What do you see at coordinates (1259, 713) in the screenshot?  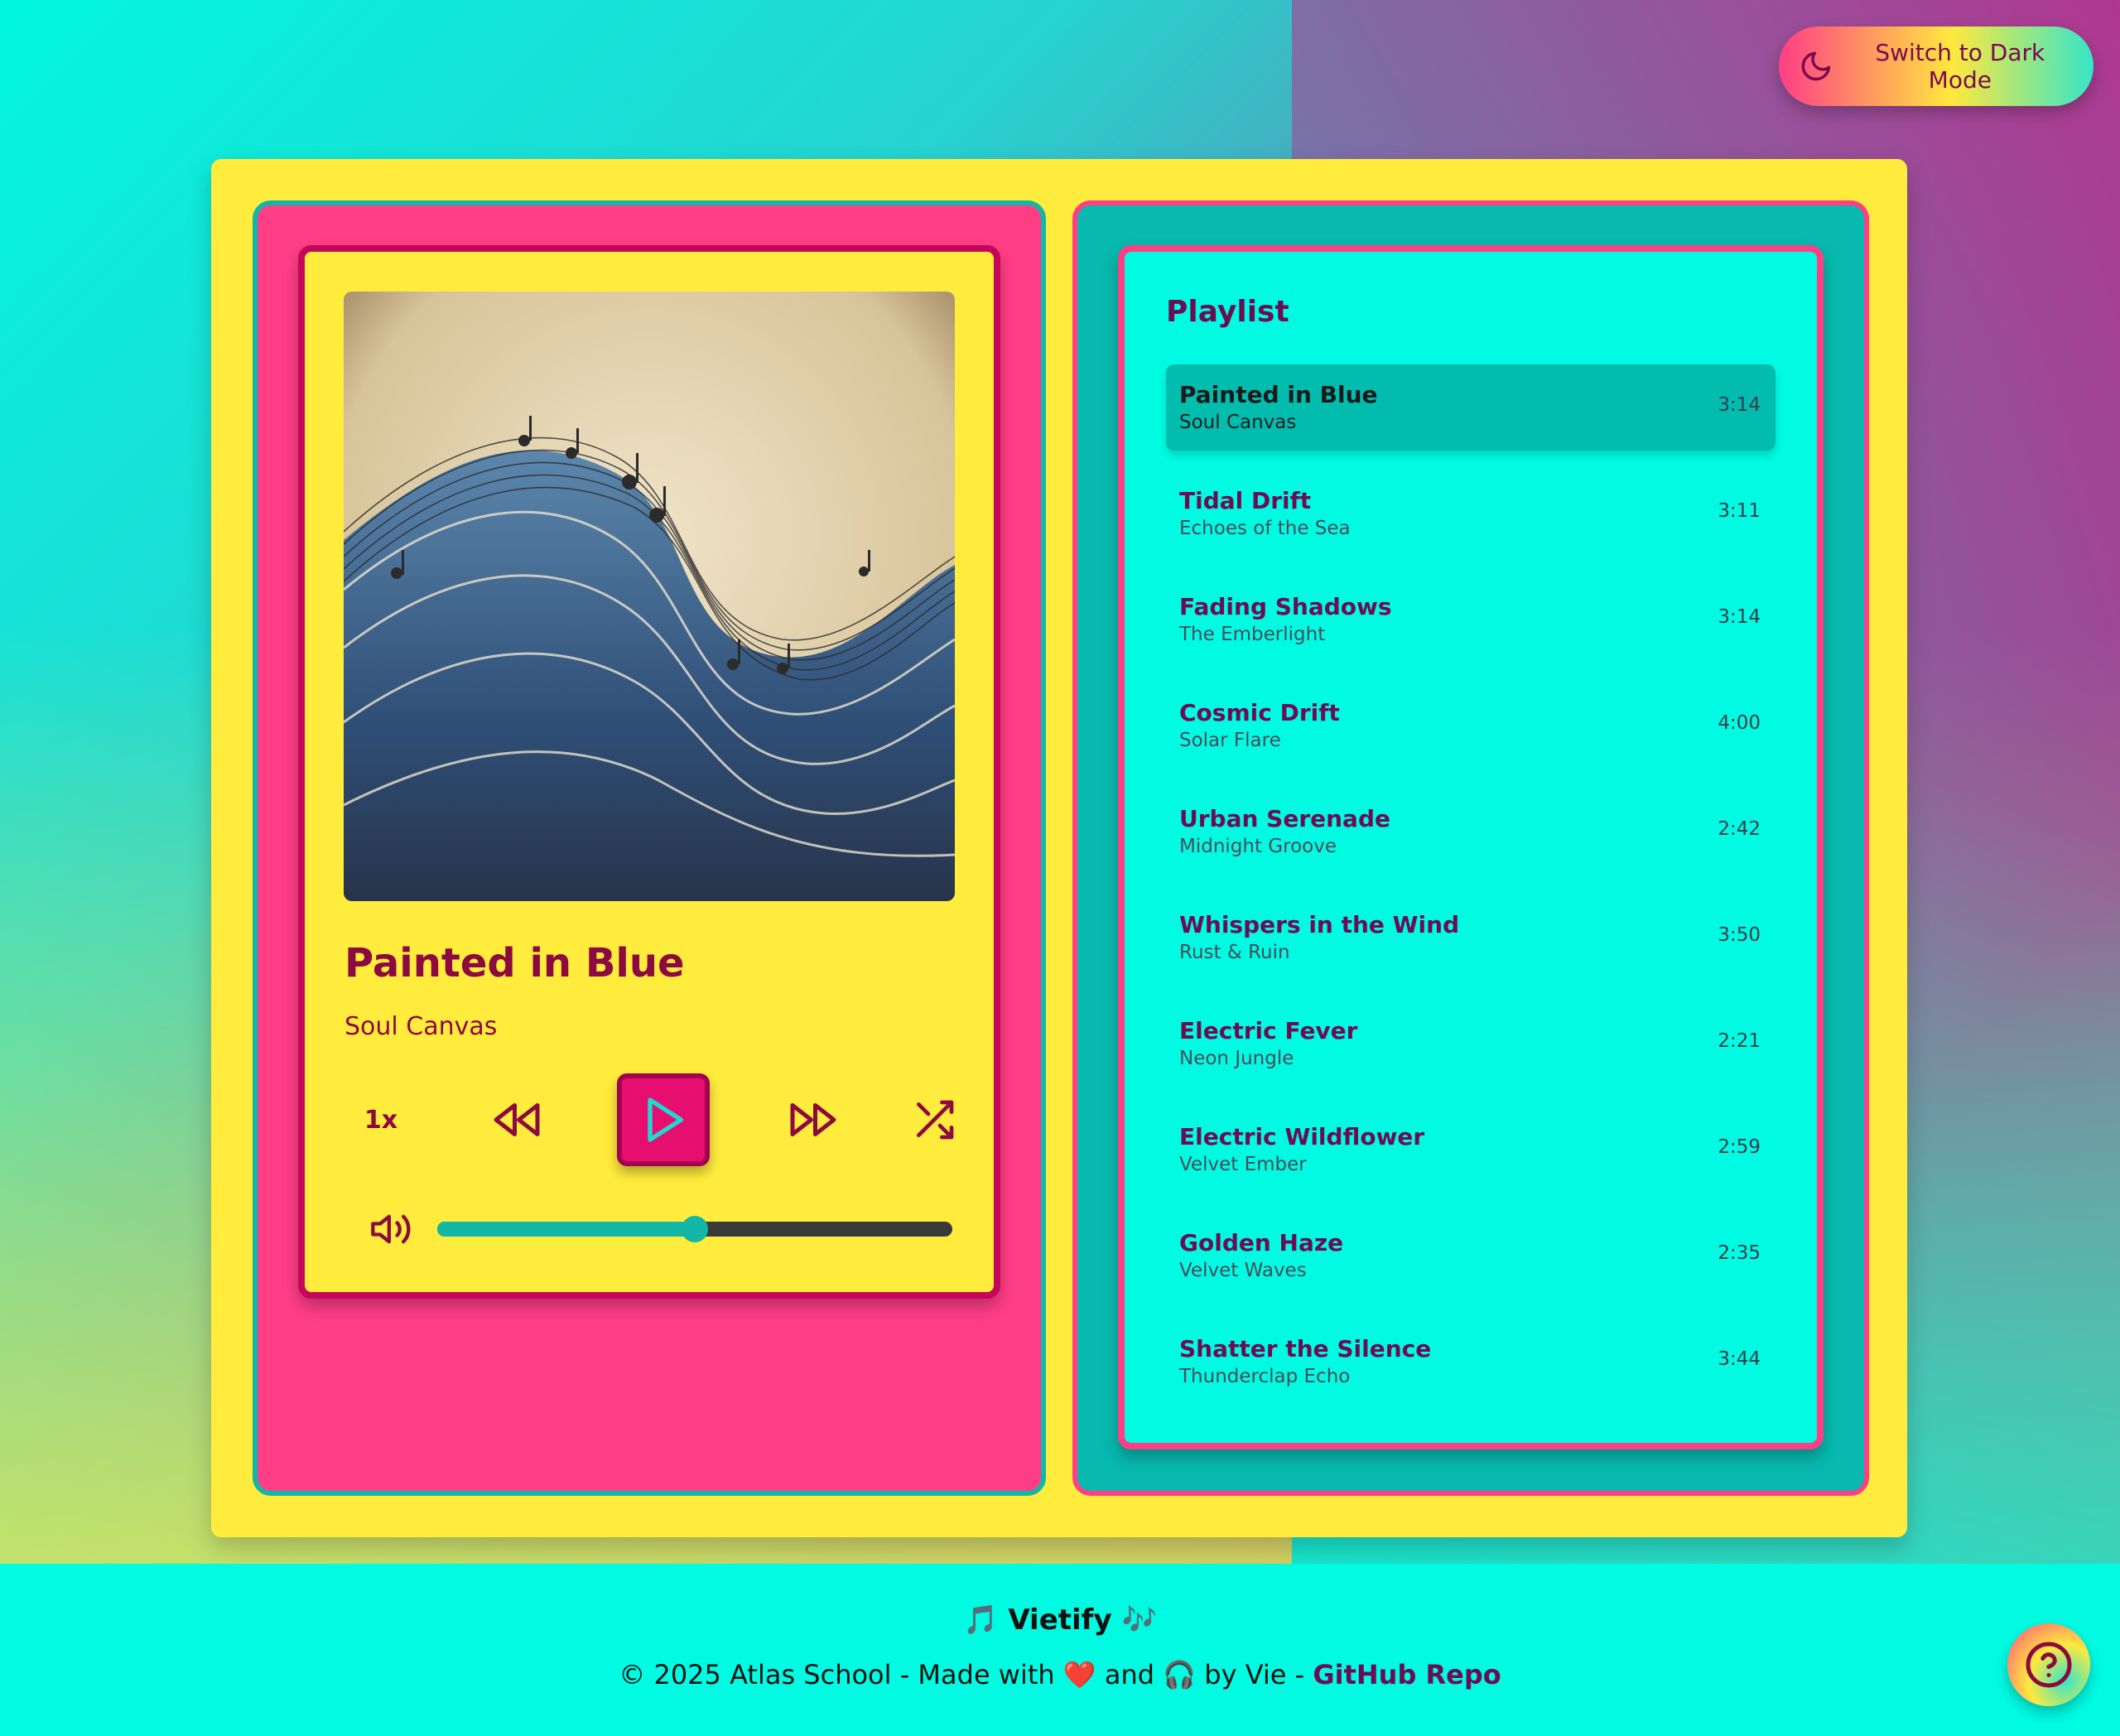 I see `playlist-item-title: Cosmic Drift` at bounding box center [1259, 713].